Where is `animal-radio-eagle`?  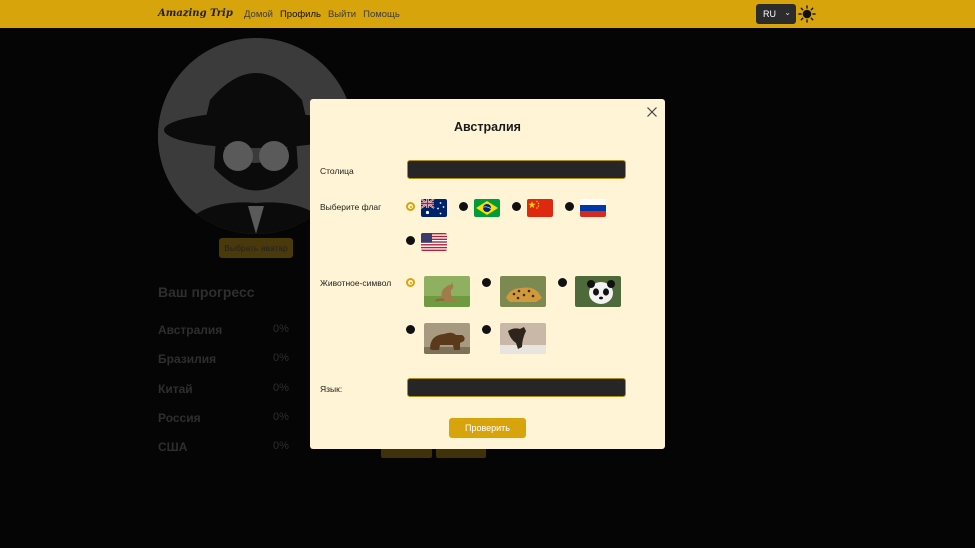 animal-radio-eagle is located at coordinates (486, 329).